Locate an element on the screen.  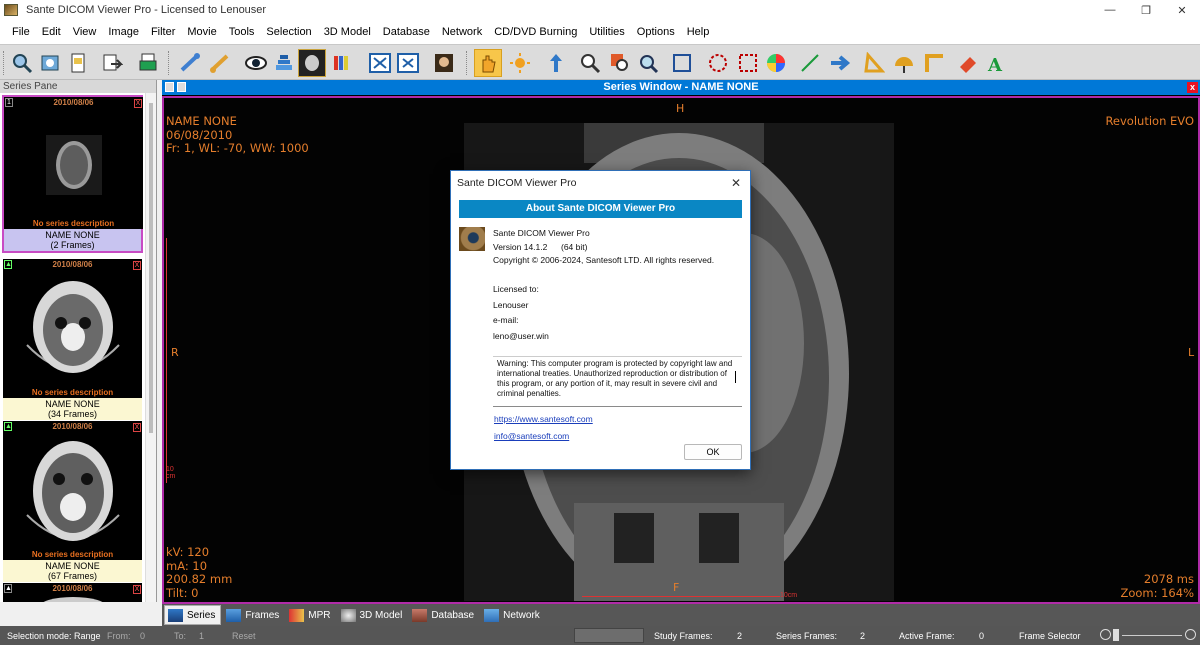
menu-network: Network is located at coordinates (462, 32).